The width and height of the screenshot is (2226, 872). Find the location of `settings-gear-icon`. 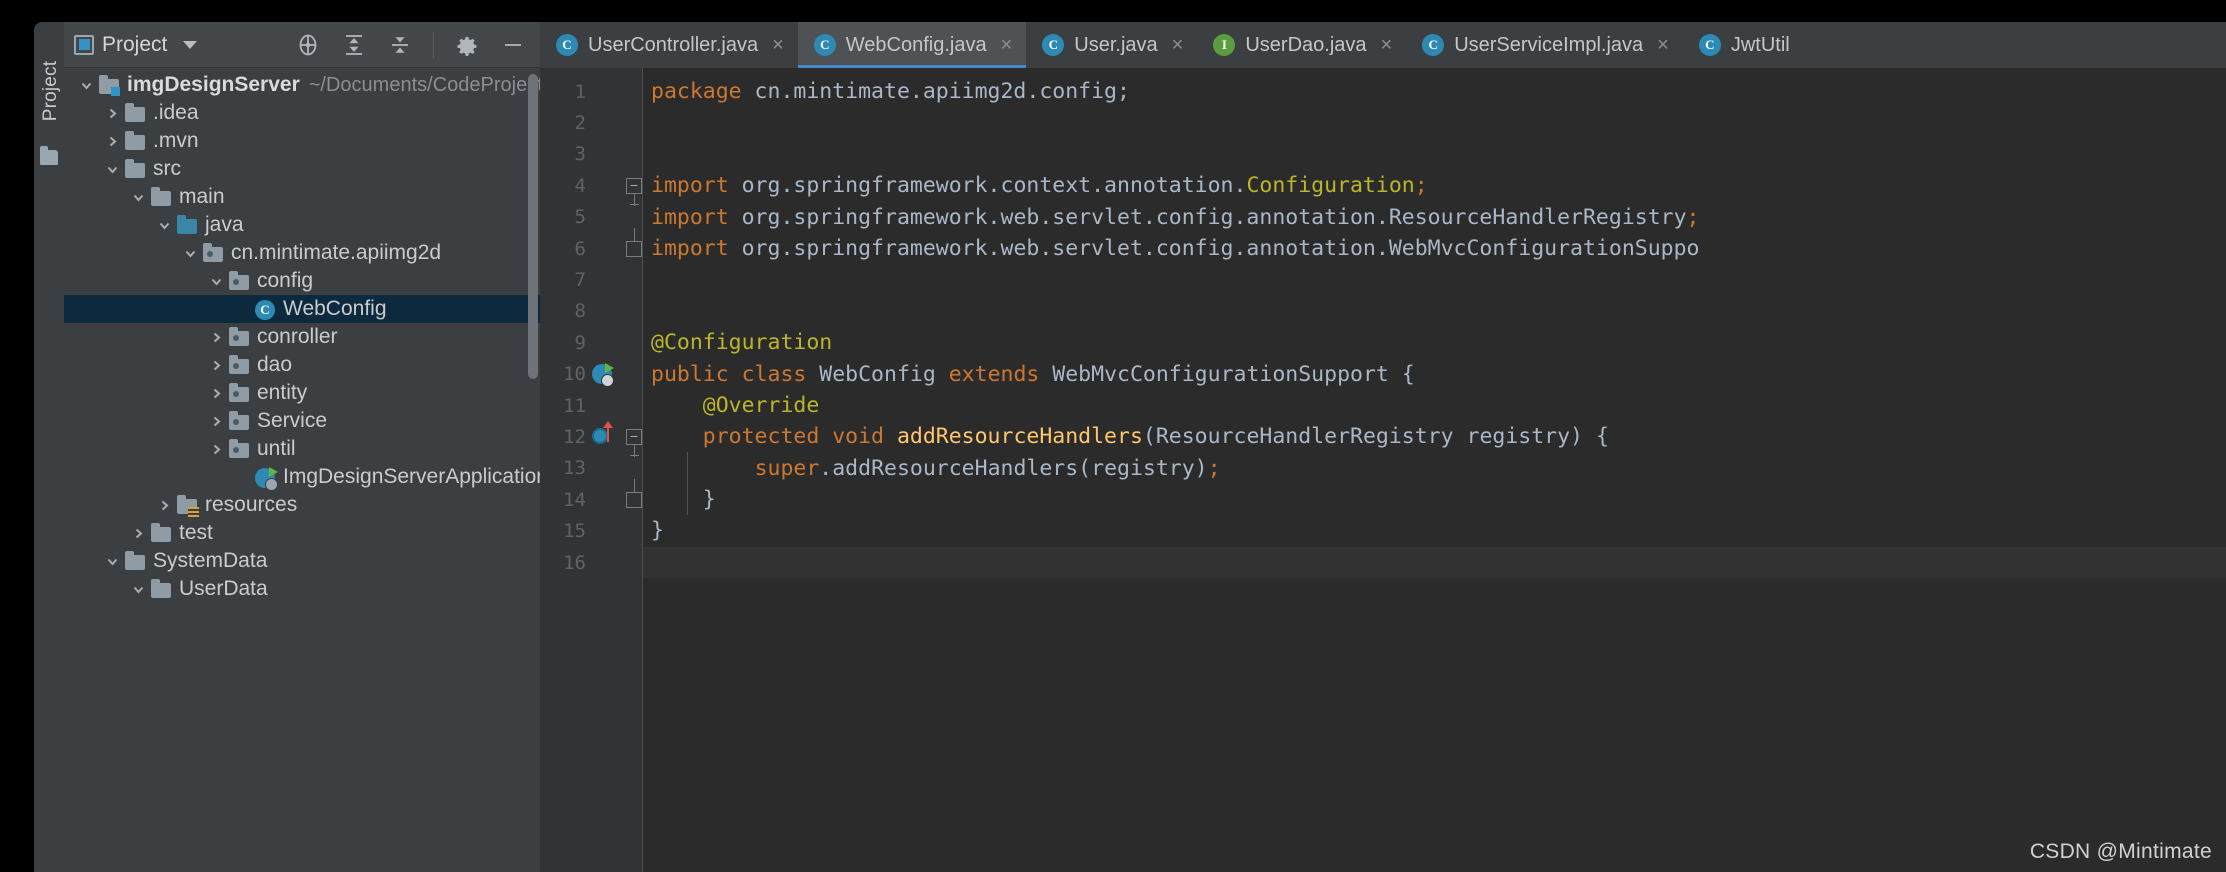

settings-gear-icon is located at coordinates (467, 45).